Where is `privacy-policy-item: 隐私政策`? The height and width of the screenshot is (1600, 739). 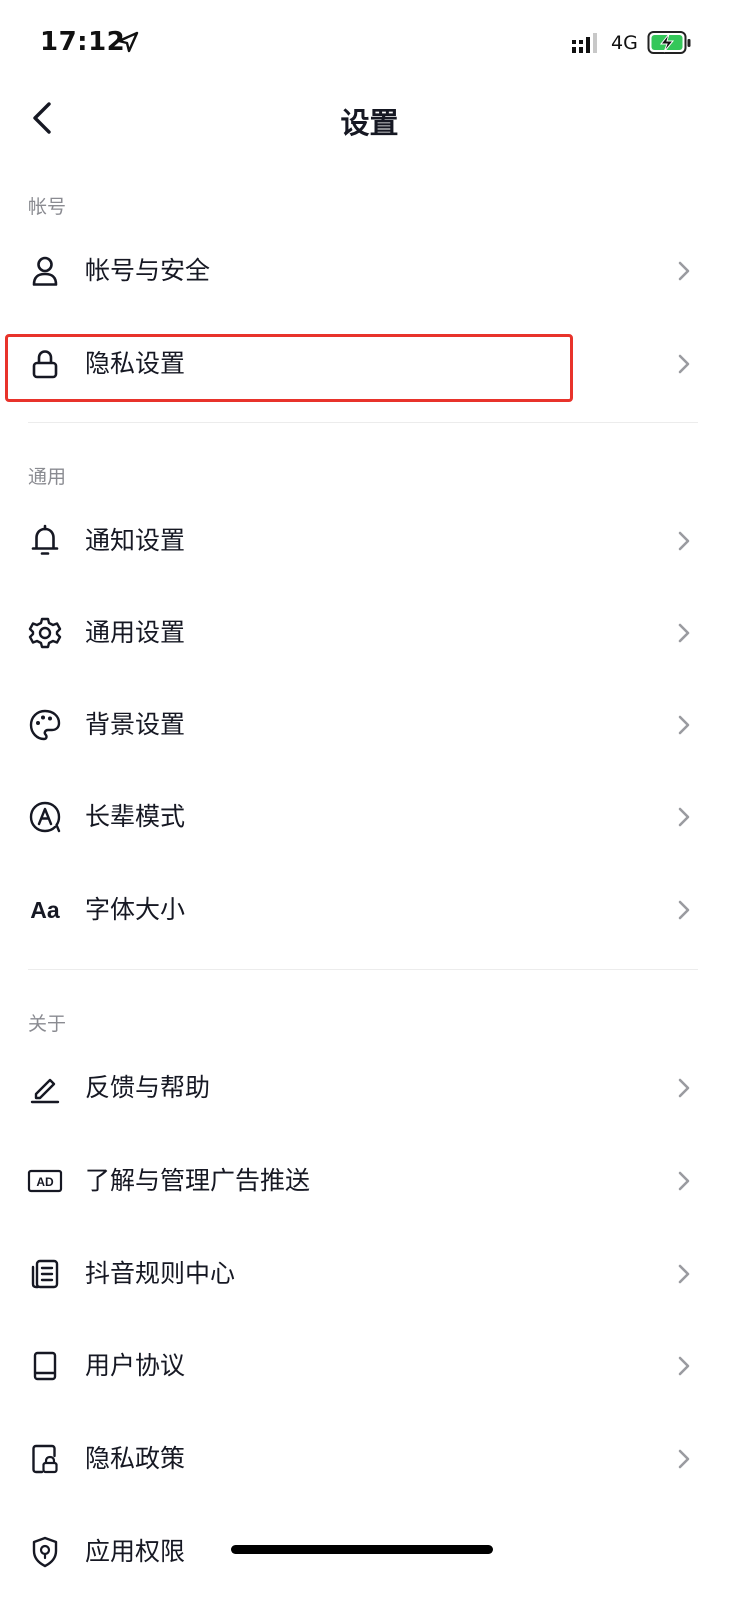 privacy-policy-item: 隐私政策 is located at coordinates (369, 1459).